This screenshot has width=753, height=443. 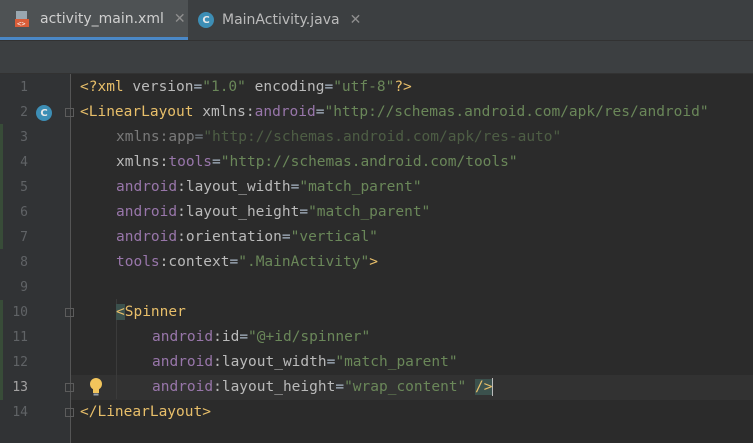 What do you see at coordinates (24, 87) in the screenshot?
I see `line-number: 1` at bounding box center [24, 87].